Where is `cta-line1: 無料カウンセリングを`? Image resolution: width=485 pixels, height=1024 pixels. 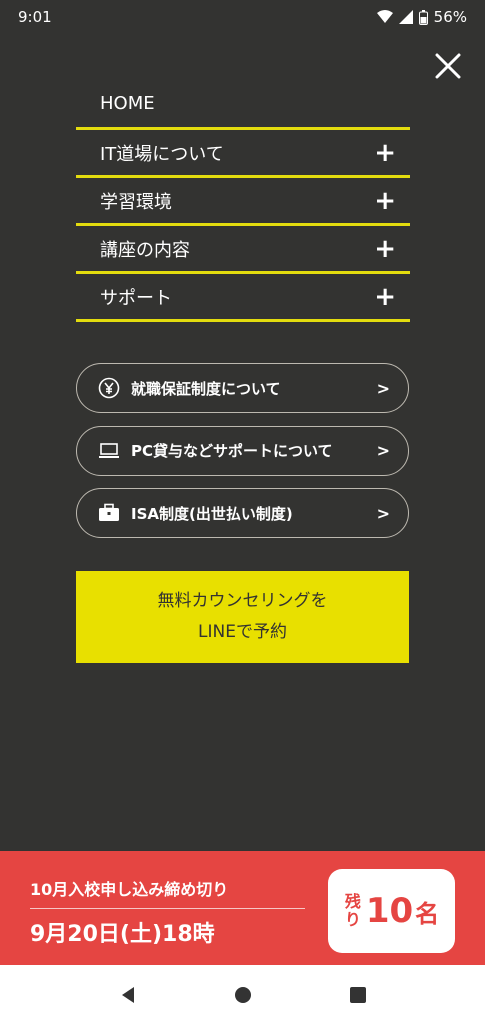
cta-line1: 無料カウンセリングを is located at coordinates (242, 601).